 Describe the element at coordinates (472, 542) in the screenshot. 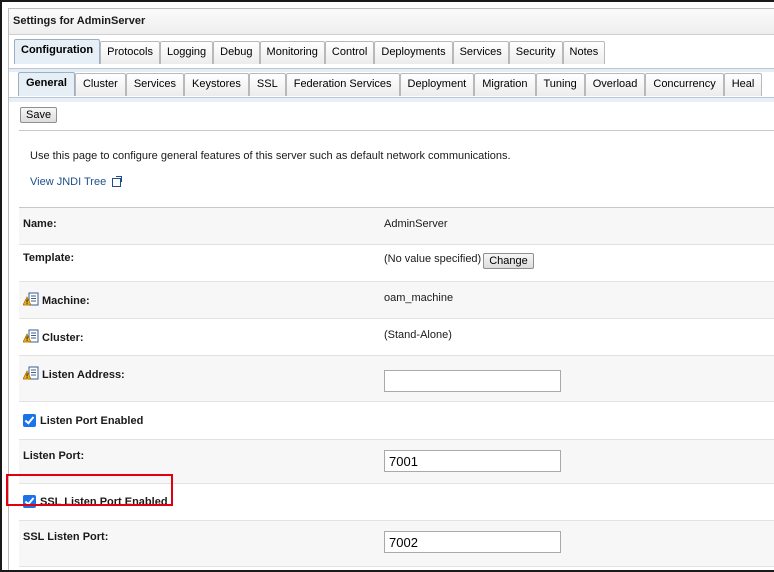

I see `ssl-listen-port-input` at that location.